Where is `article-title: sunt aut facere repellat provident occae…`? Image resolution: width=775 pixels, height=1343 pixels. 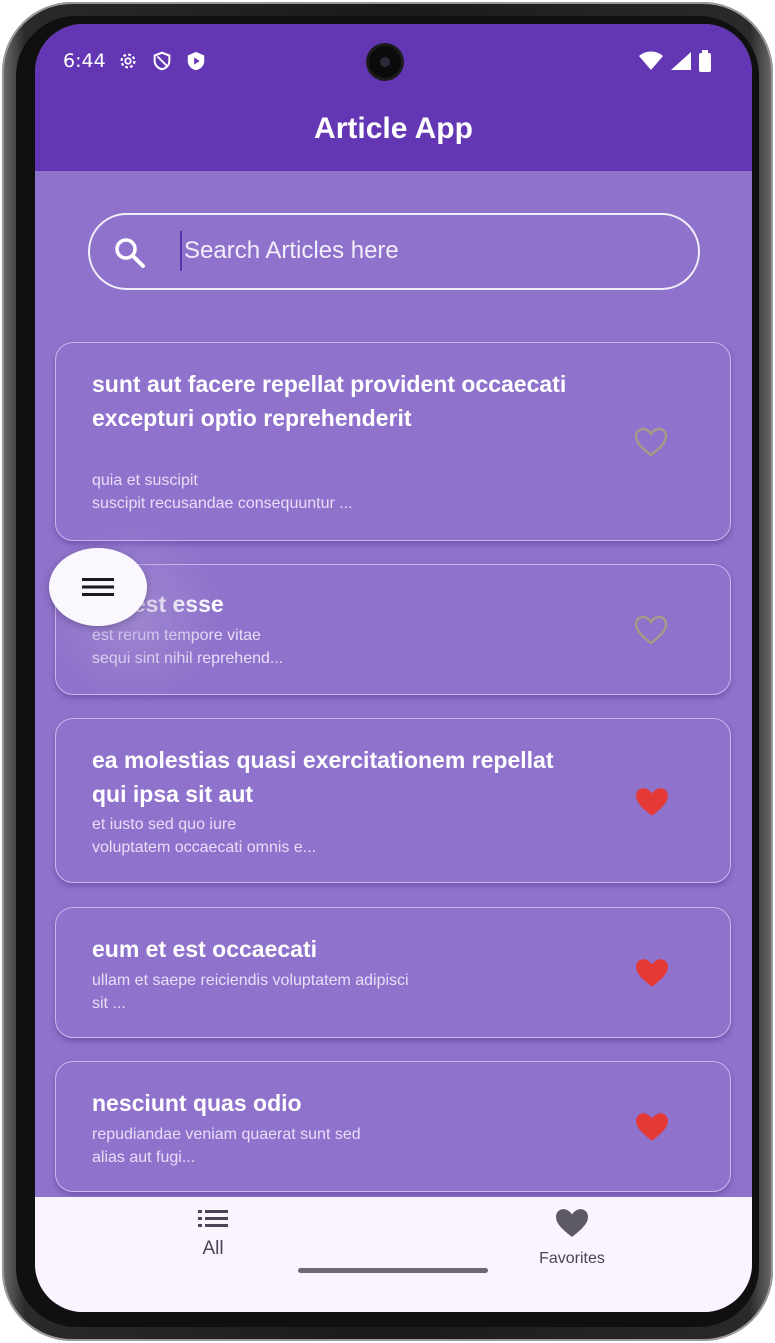 article-title: sunt aut facere repellat provident occae… is located at coordinates (329, 401).